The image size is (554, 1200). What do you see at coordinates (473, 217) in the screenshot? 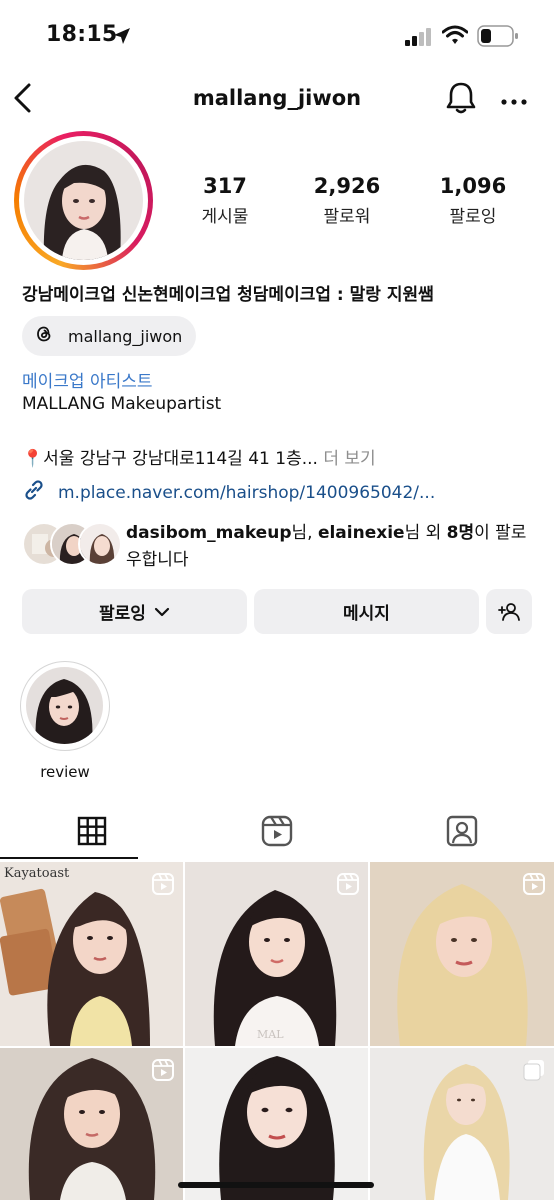
I see `following-label: 팔로잉` at bounding box center [473, 217].